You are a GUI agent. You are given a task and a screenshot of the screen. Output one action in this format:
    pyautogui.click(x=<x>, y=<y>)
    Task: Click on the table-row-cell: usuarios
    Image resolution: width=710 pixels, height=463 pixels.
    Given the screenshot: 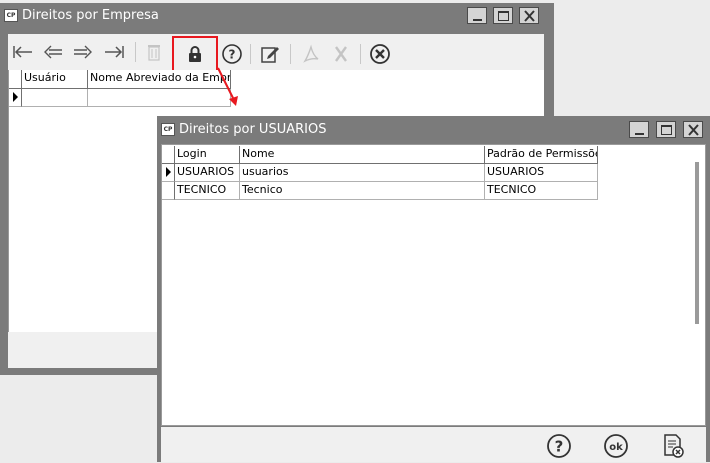 What is the action you would take?
    pyautogui.click(x=362, y=173)
    